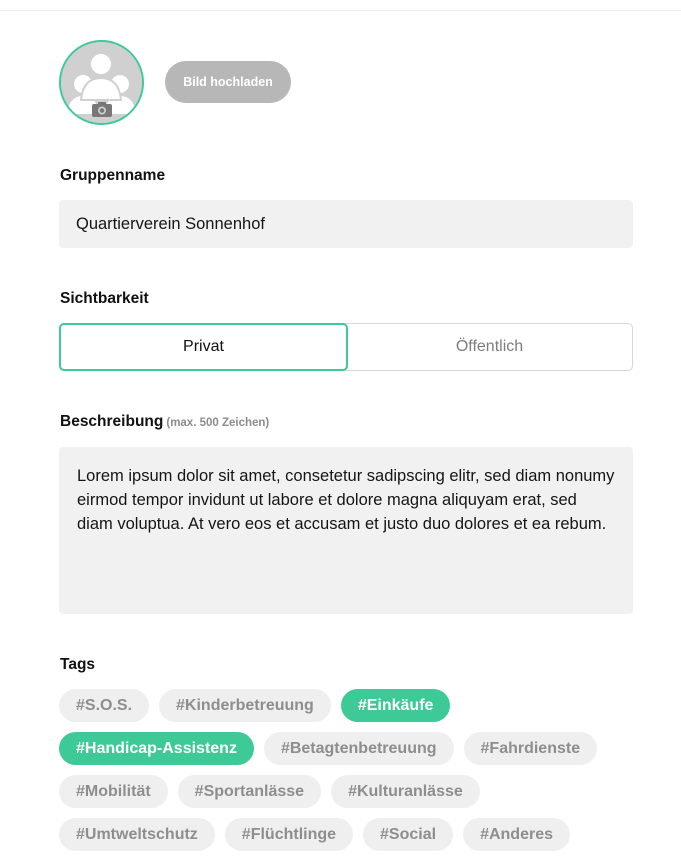 This screenshot has height=867, width=681. I want to click on description-label: Beschreibung (max. 500 Zeichen), so click(164, 422).